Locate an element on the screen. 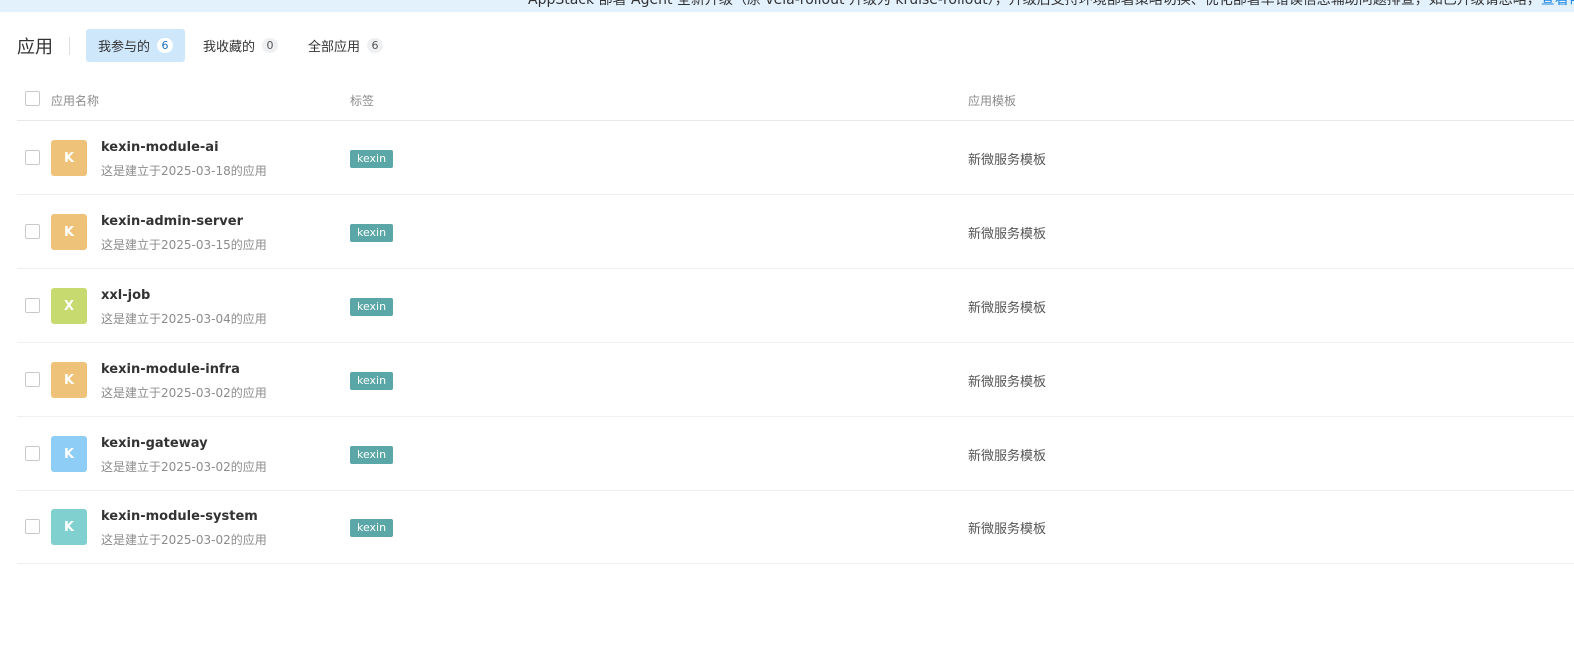 The image size is (1574, 655). app-description: 这是建立于2025-03-15的应用 is located at coordinates (184, 245).